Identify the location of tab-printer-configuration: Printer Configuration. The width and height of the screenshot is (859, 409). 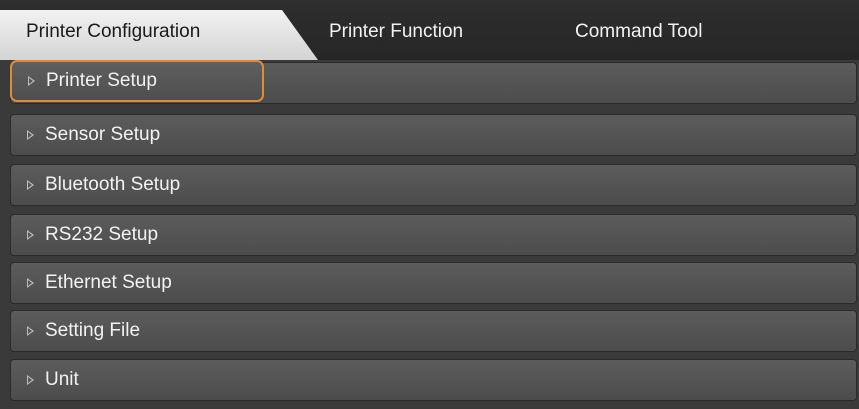
(159, 35).